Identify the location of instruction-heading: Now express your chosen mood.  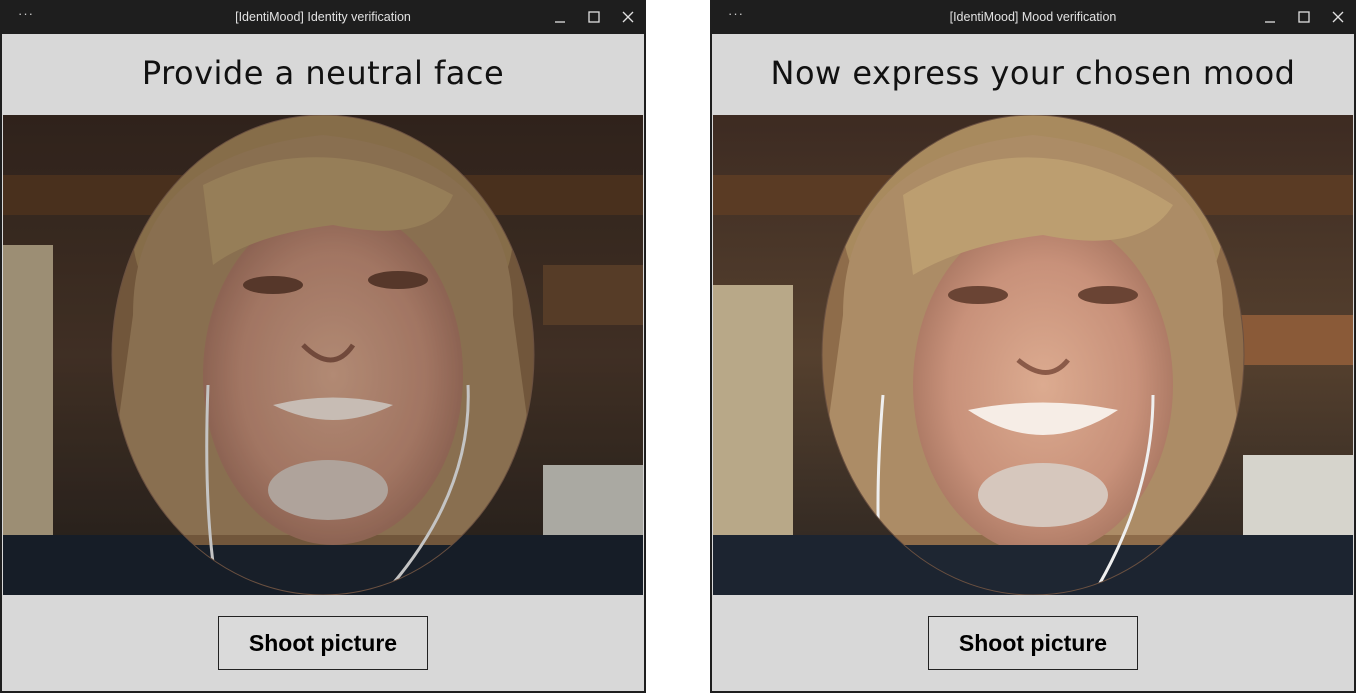
(1033, 73).